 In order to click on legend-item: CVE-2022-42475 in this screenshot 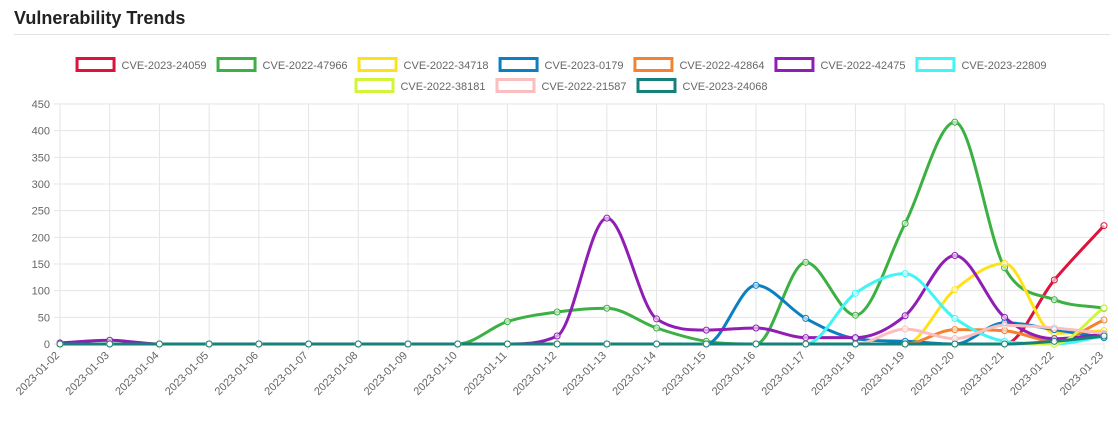, I will do `click(840, 65)`.